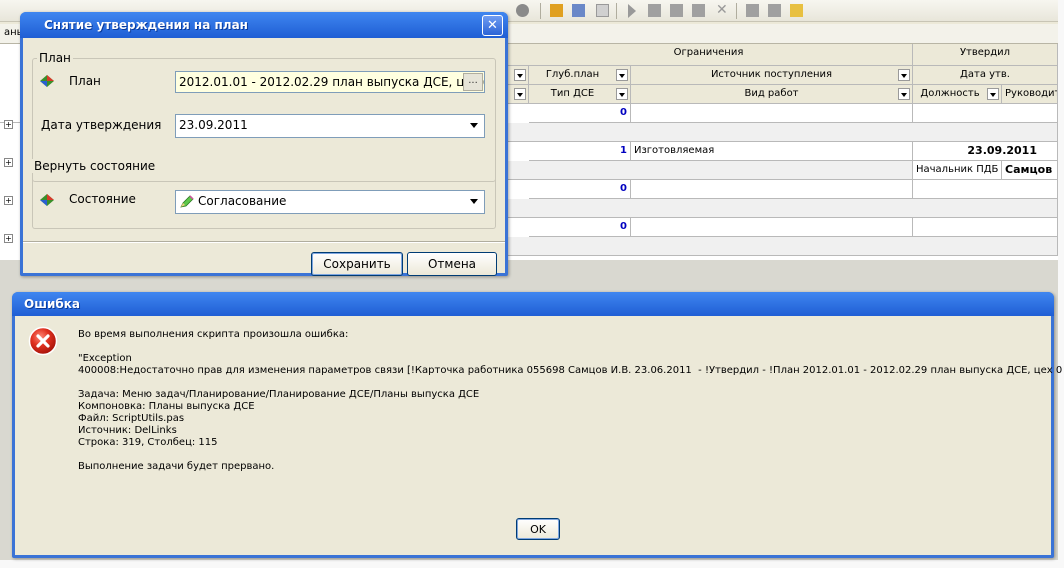 This screenshot has width=1064, height=568. I want to click on hand-icon, so click(796, 10).